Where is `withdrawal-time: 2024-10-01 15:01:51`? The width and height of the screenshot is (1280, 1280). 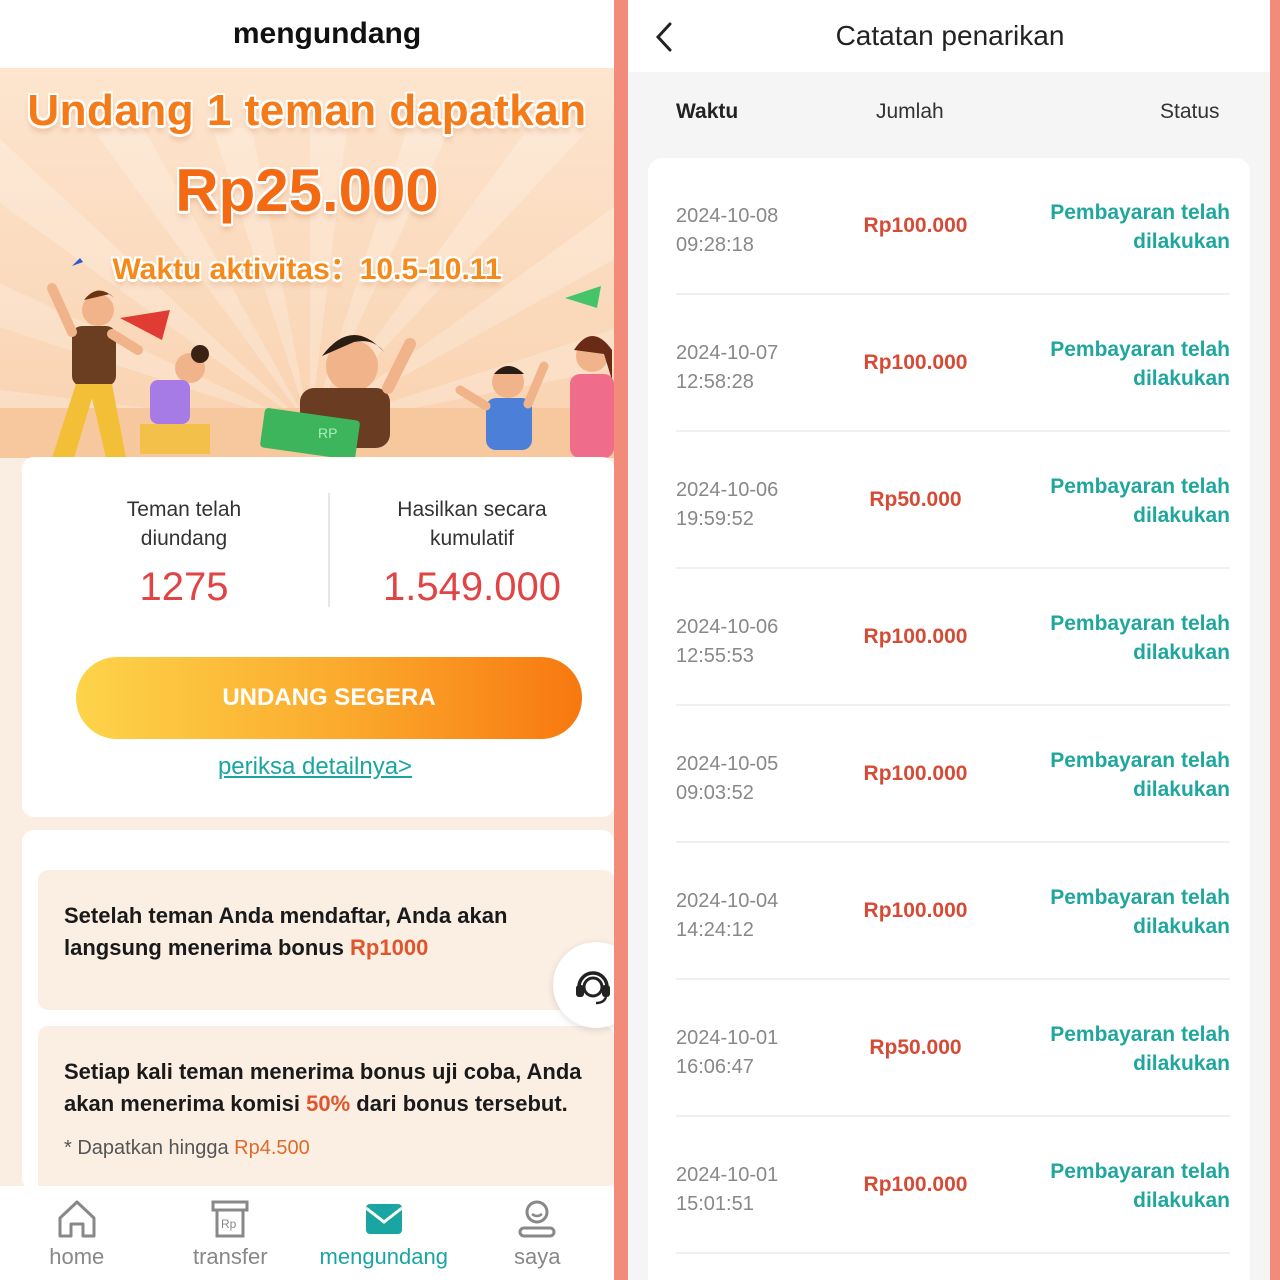
withdrawal-time: 2024-10-01 15:01:51 is located at coordinates (727, 1190).